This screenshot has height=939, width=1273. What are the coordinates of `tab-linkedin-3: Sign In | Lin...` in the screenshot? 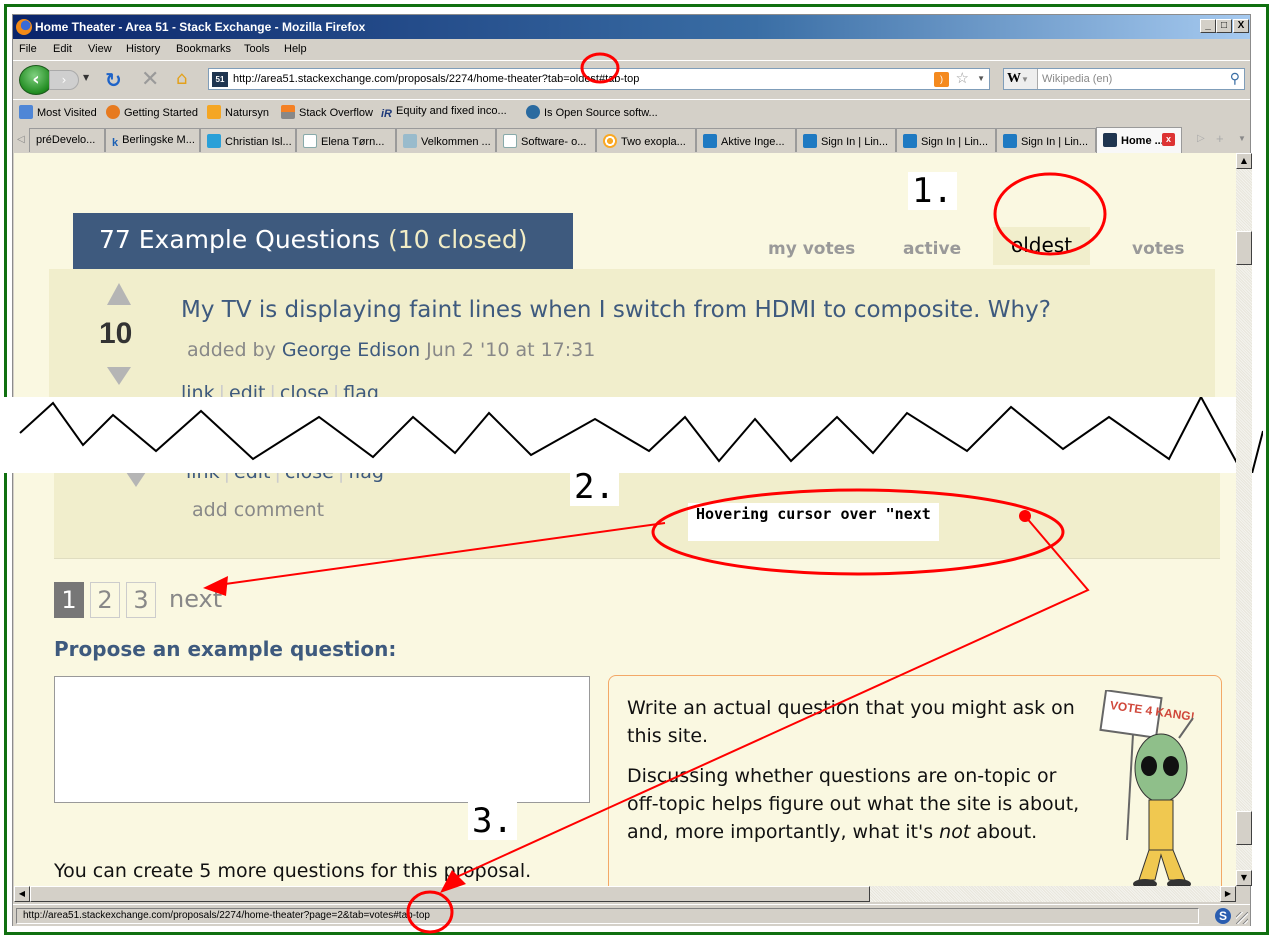 It's located at (1046, 140).